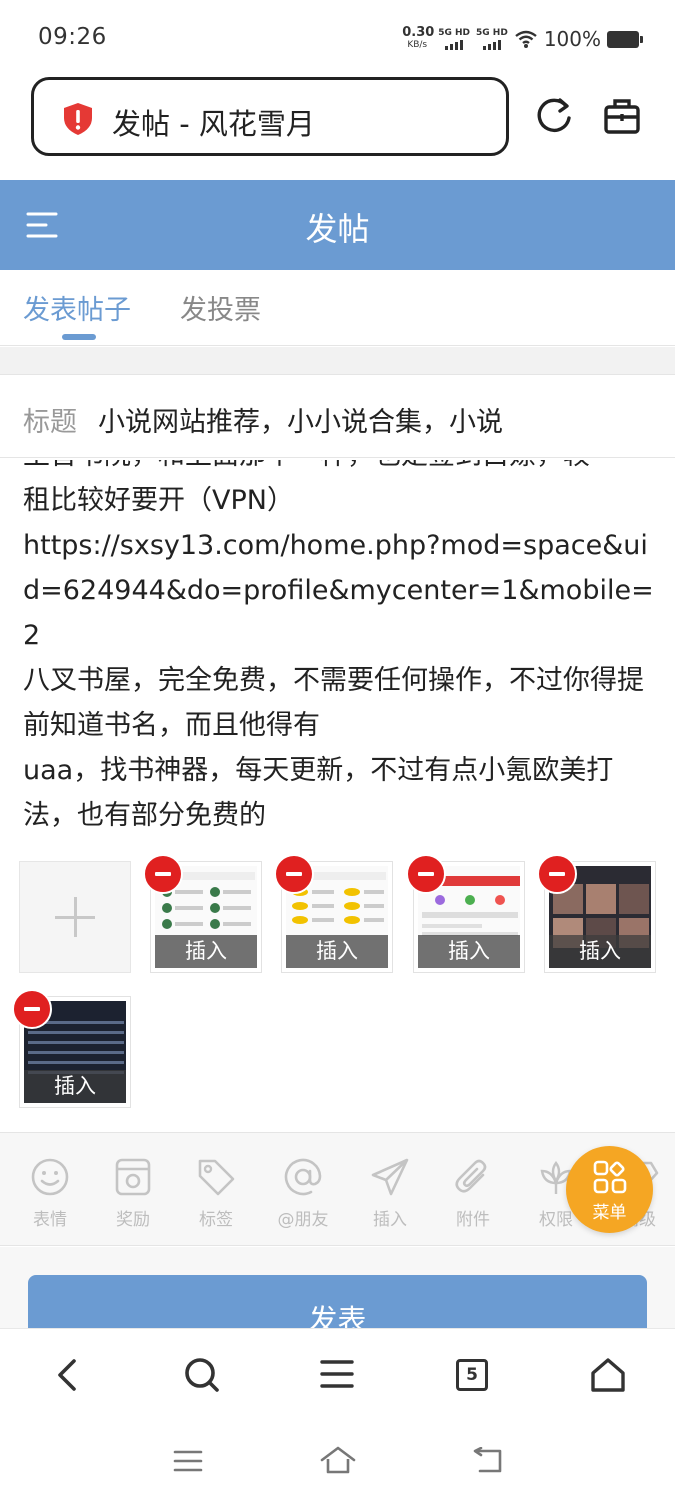 The image size is (675, 1500). I want to click on tab-vote: 发投票, so click(220, 307).